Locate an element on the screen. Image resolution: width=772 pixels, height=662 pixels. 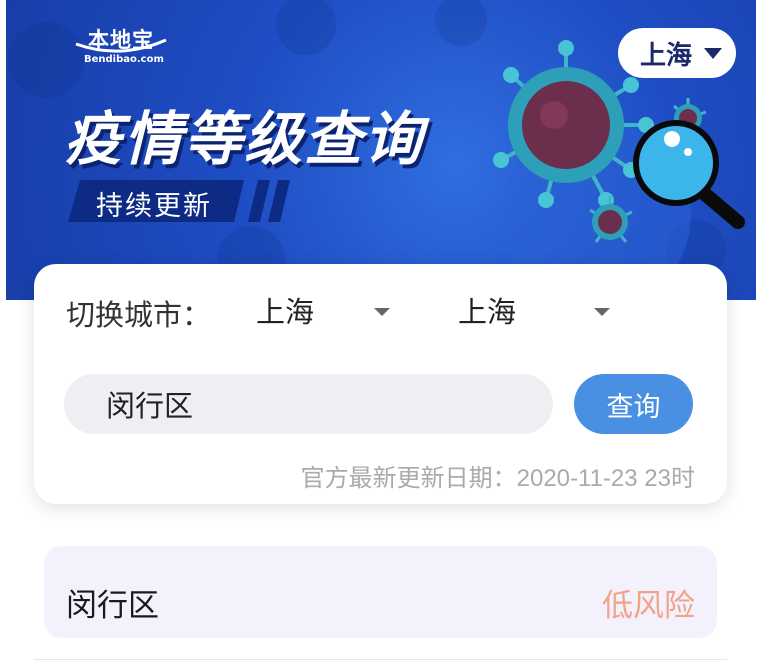
update-date-text: 官方最新更新日期：2020-11-23 23时 is located at coordinates (497, 478).